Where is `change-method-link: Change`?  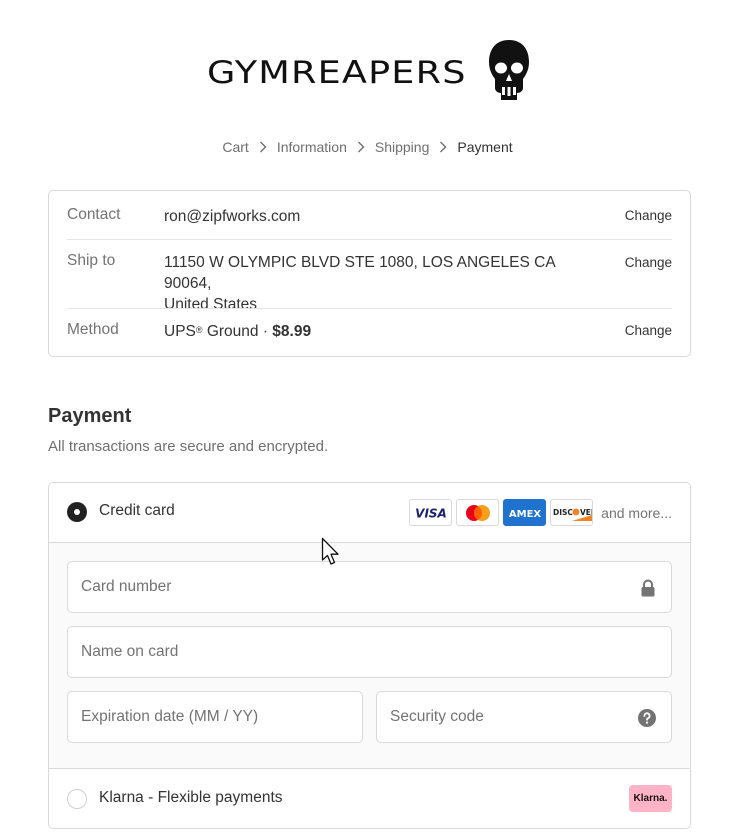 change-method-link: Change is located at coordinates (648, 330).